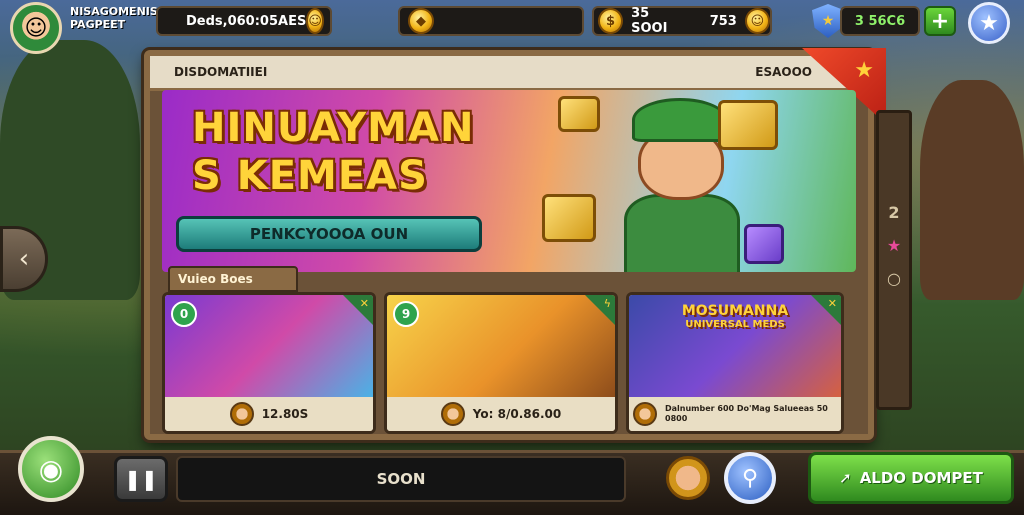 This screenshot has height=515, width=1024. I want to click on favorites-star-button: ★, so click(989, 23).